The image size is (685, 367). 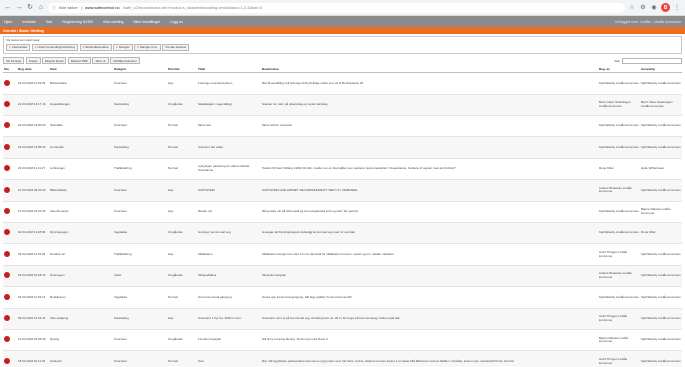 I want to click on filter-chip-mangler: ● Mangler, so click(x=123, y=47).